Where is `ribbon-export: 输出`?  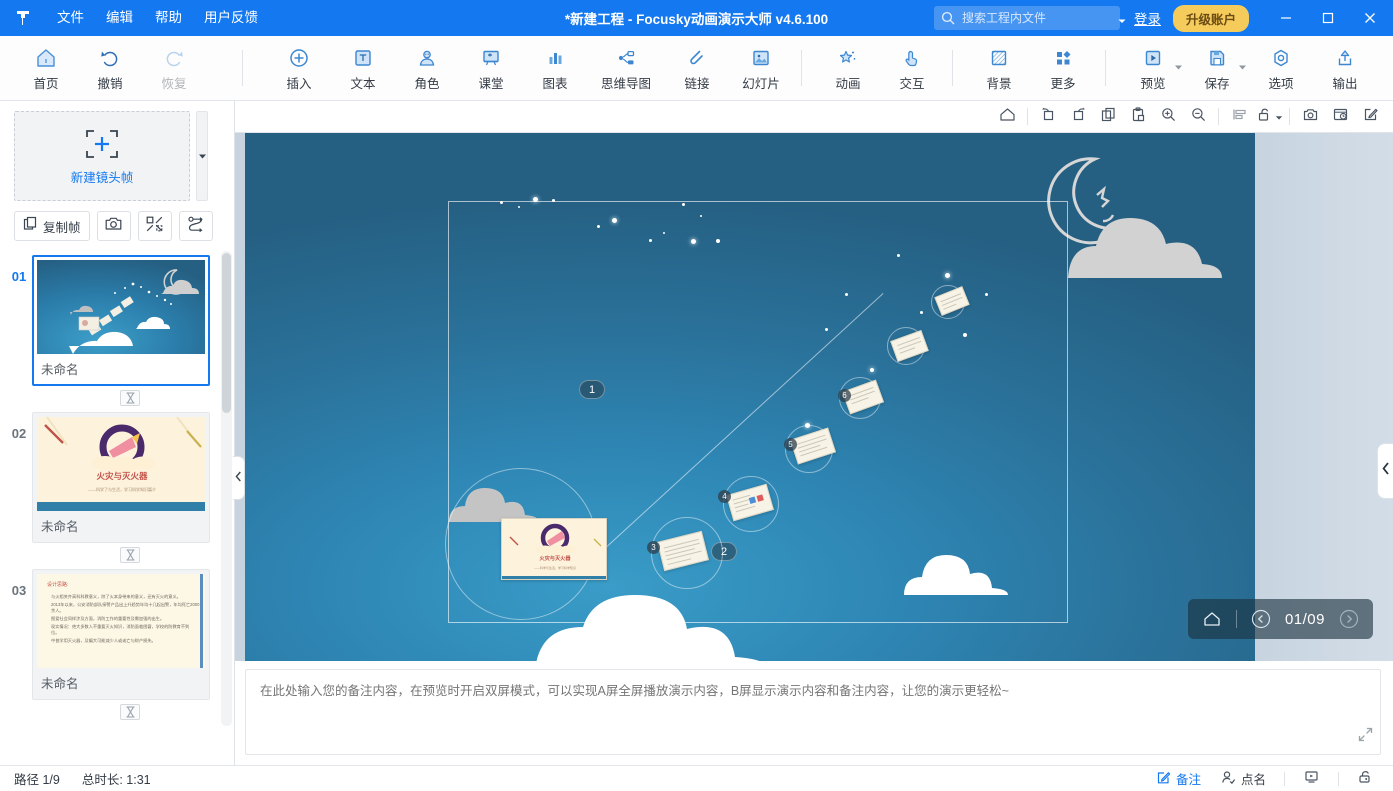
ribbon-export: 输出 is located at coordinates (1345, 68).